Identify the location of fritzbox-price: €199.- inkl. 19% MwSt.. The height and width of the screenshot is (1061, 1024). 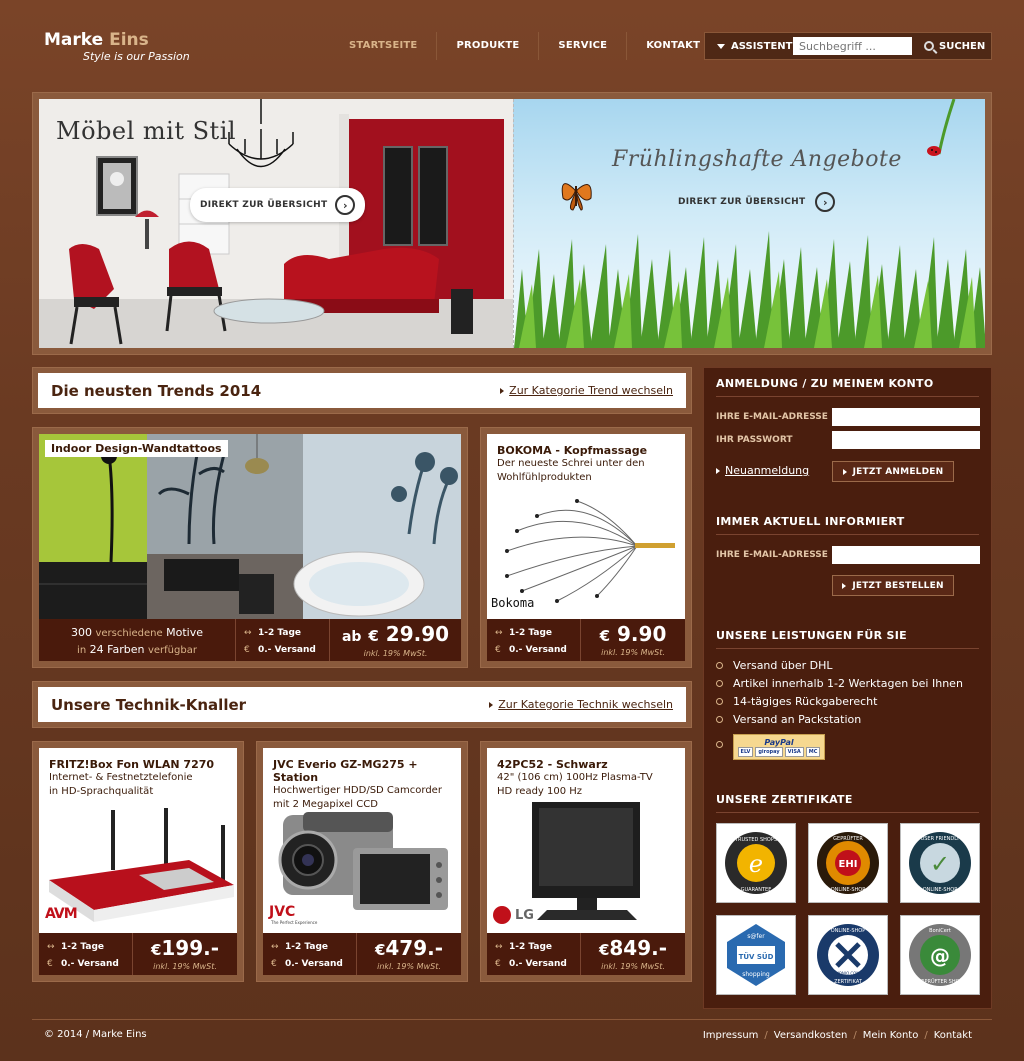
(185, 954).